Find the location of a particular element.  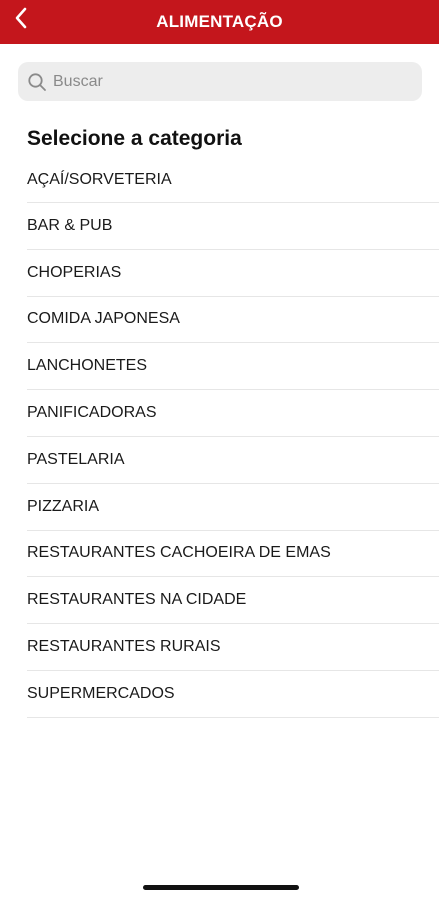

app-header: ALIMENTAÇÃO is located at coordinates (219, 22).